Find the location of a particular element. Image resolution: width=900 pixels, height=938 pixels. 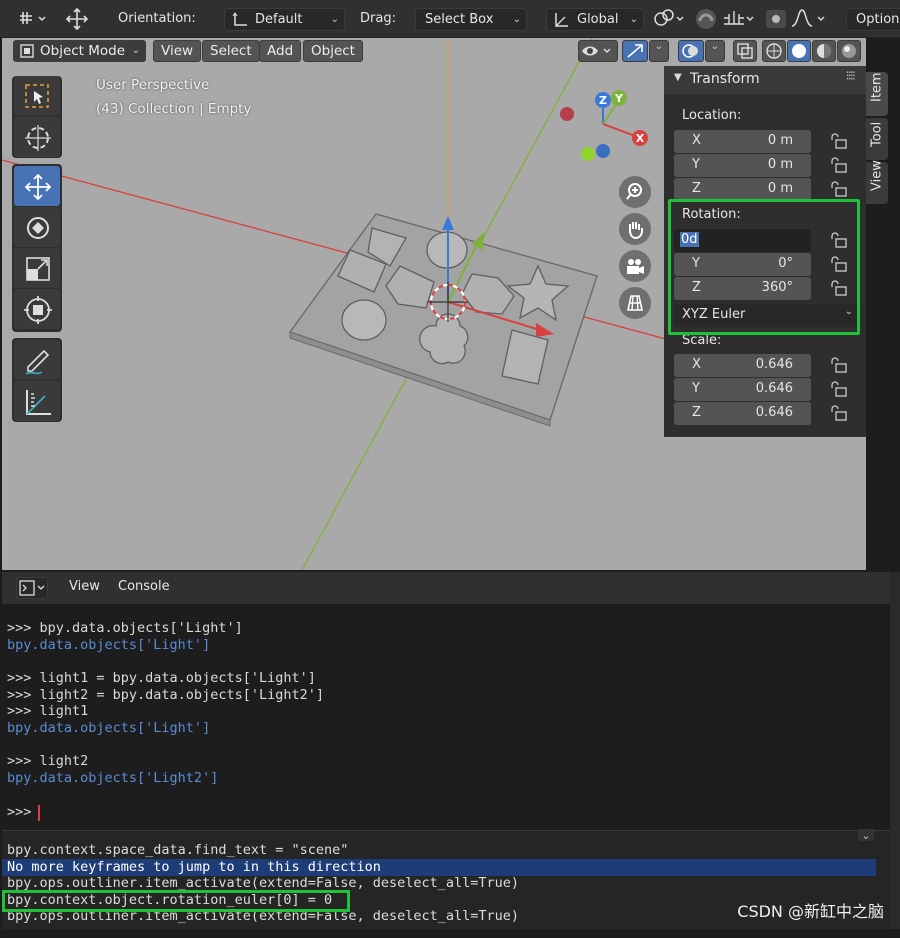

console-menu-view: View is located at coordinates (84, 586).